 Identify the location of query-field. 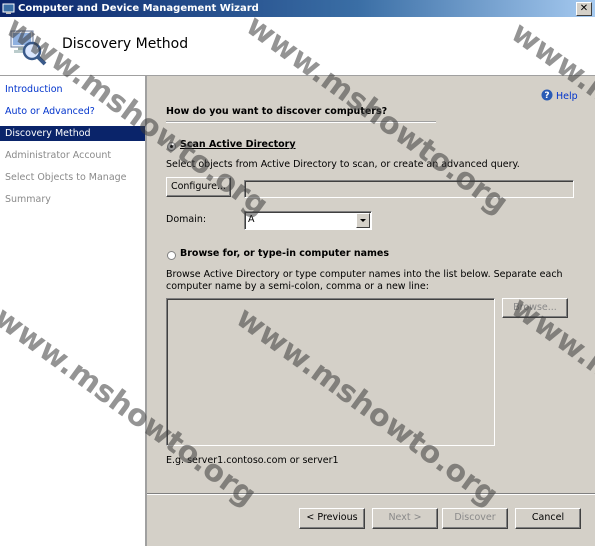
(409, 189).